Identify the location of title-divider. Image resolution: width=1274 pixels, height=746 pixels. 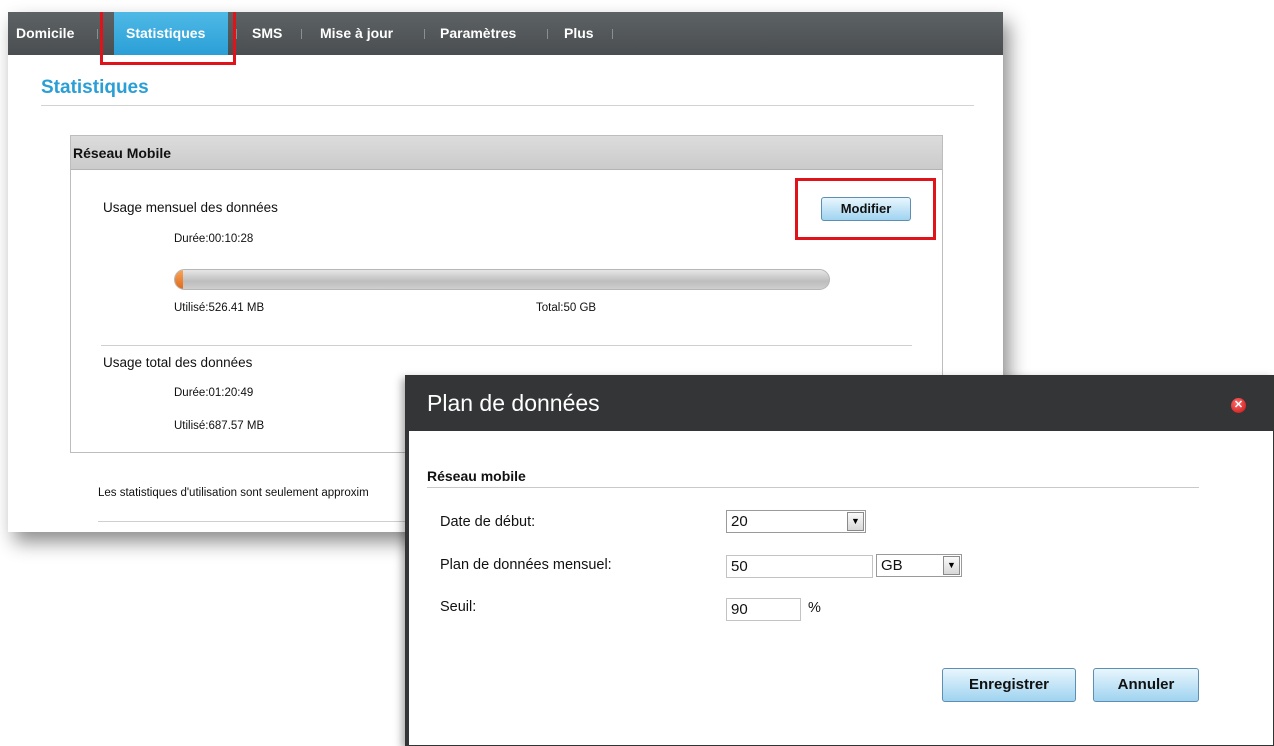
(507, 105).